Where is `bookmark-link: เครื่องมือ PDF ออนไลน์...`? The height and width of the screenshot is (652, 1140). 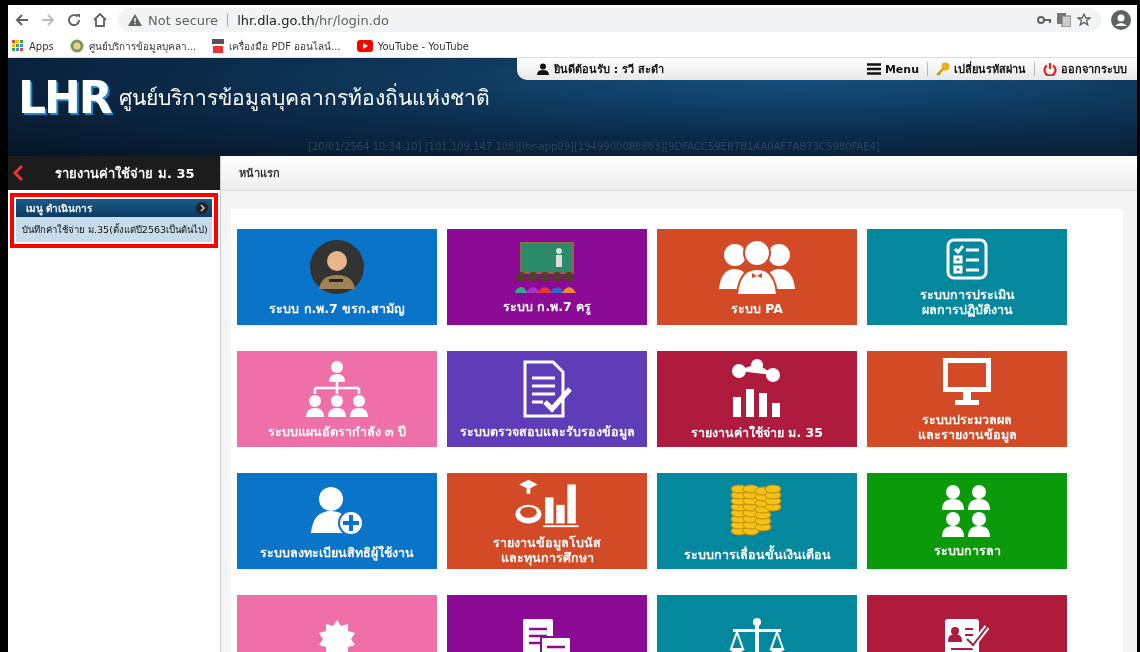
bookmark-link: เครื่องมือ PDF ออนไลน์... is located at coordinates (285, 46).